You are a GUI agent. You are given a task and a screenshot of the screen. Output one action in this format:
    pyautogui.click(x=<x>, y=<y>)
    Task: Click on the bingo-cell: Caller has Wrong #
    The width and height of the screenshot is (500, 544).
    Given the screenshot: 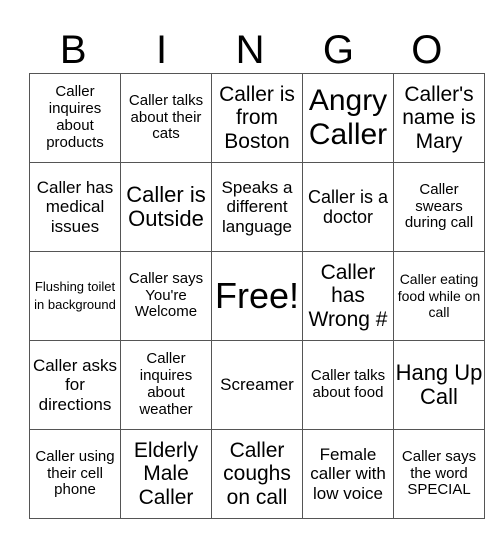 What is the action you would take?
    pyautogui.click(x=348, y=296)
    